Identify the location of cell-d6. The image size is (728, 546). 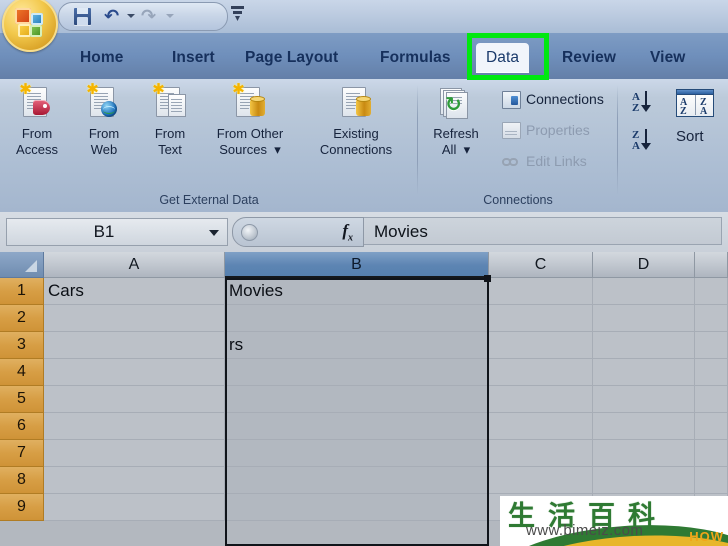
(644, 426).